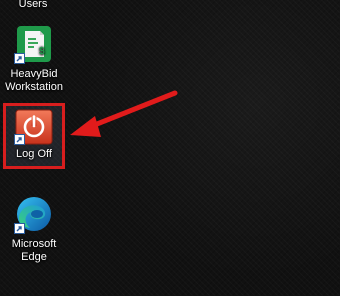 This screenshot has height=296, width=340. I want to click on desktop-icon-heavybid-workstation: $ HeavyBid Workstation, so click(34, 59).